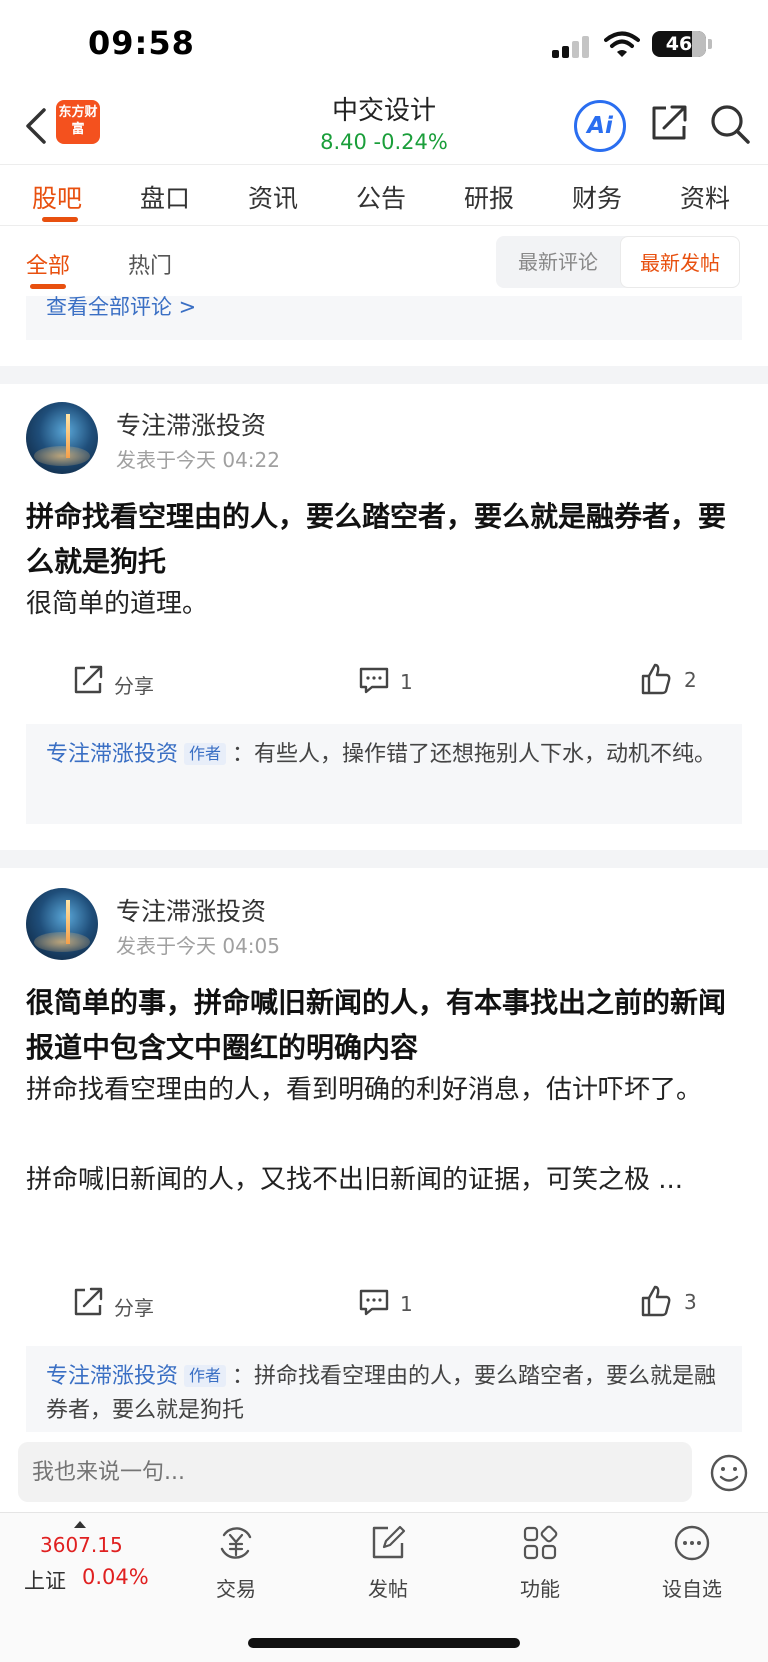  I want to click on battery-level: 46, so click(679, 44).